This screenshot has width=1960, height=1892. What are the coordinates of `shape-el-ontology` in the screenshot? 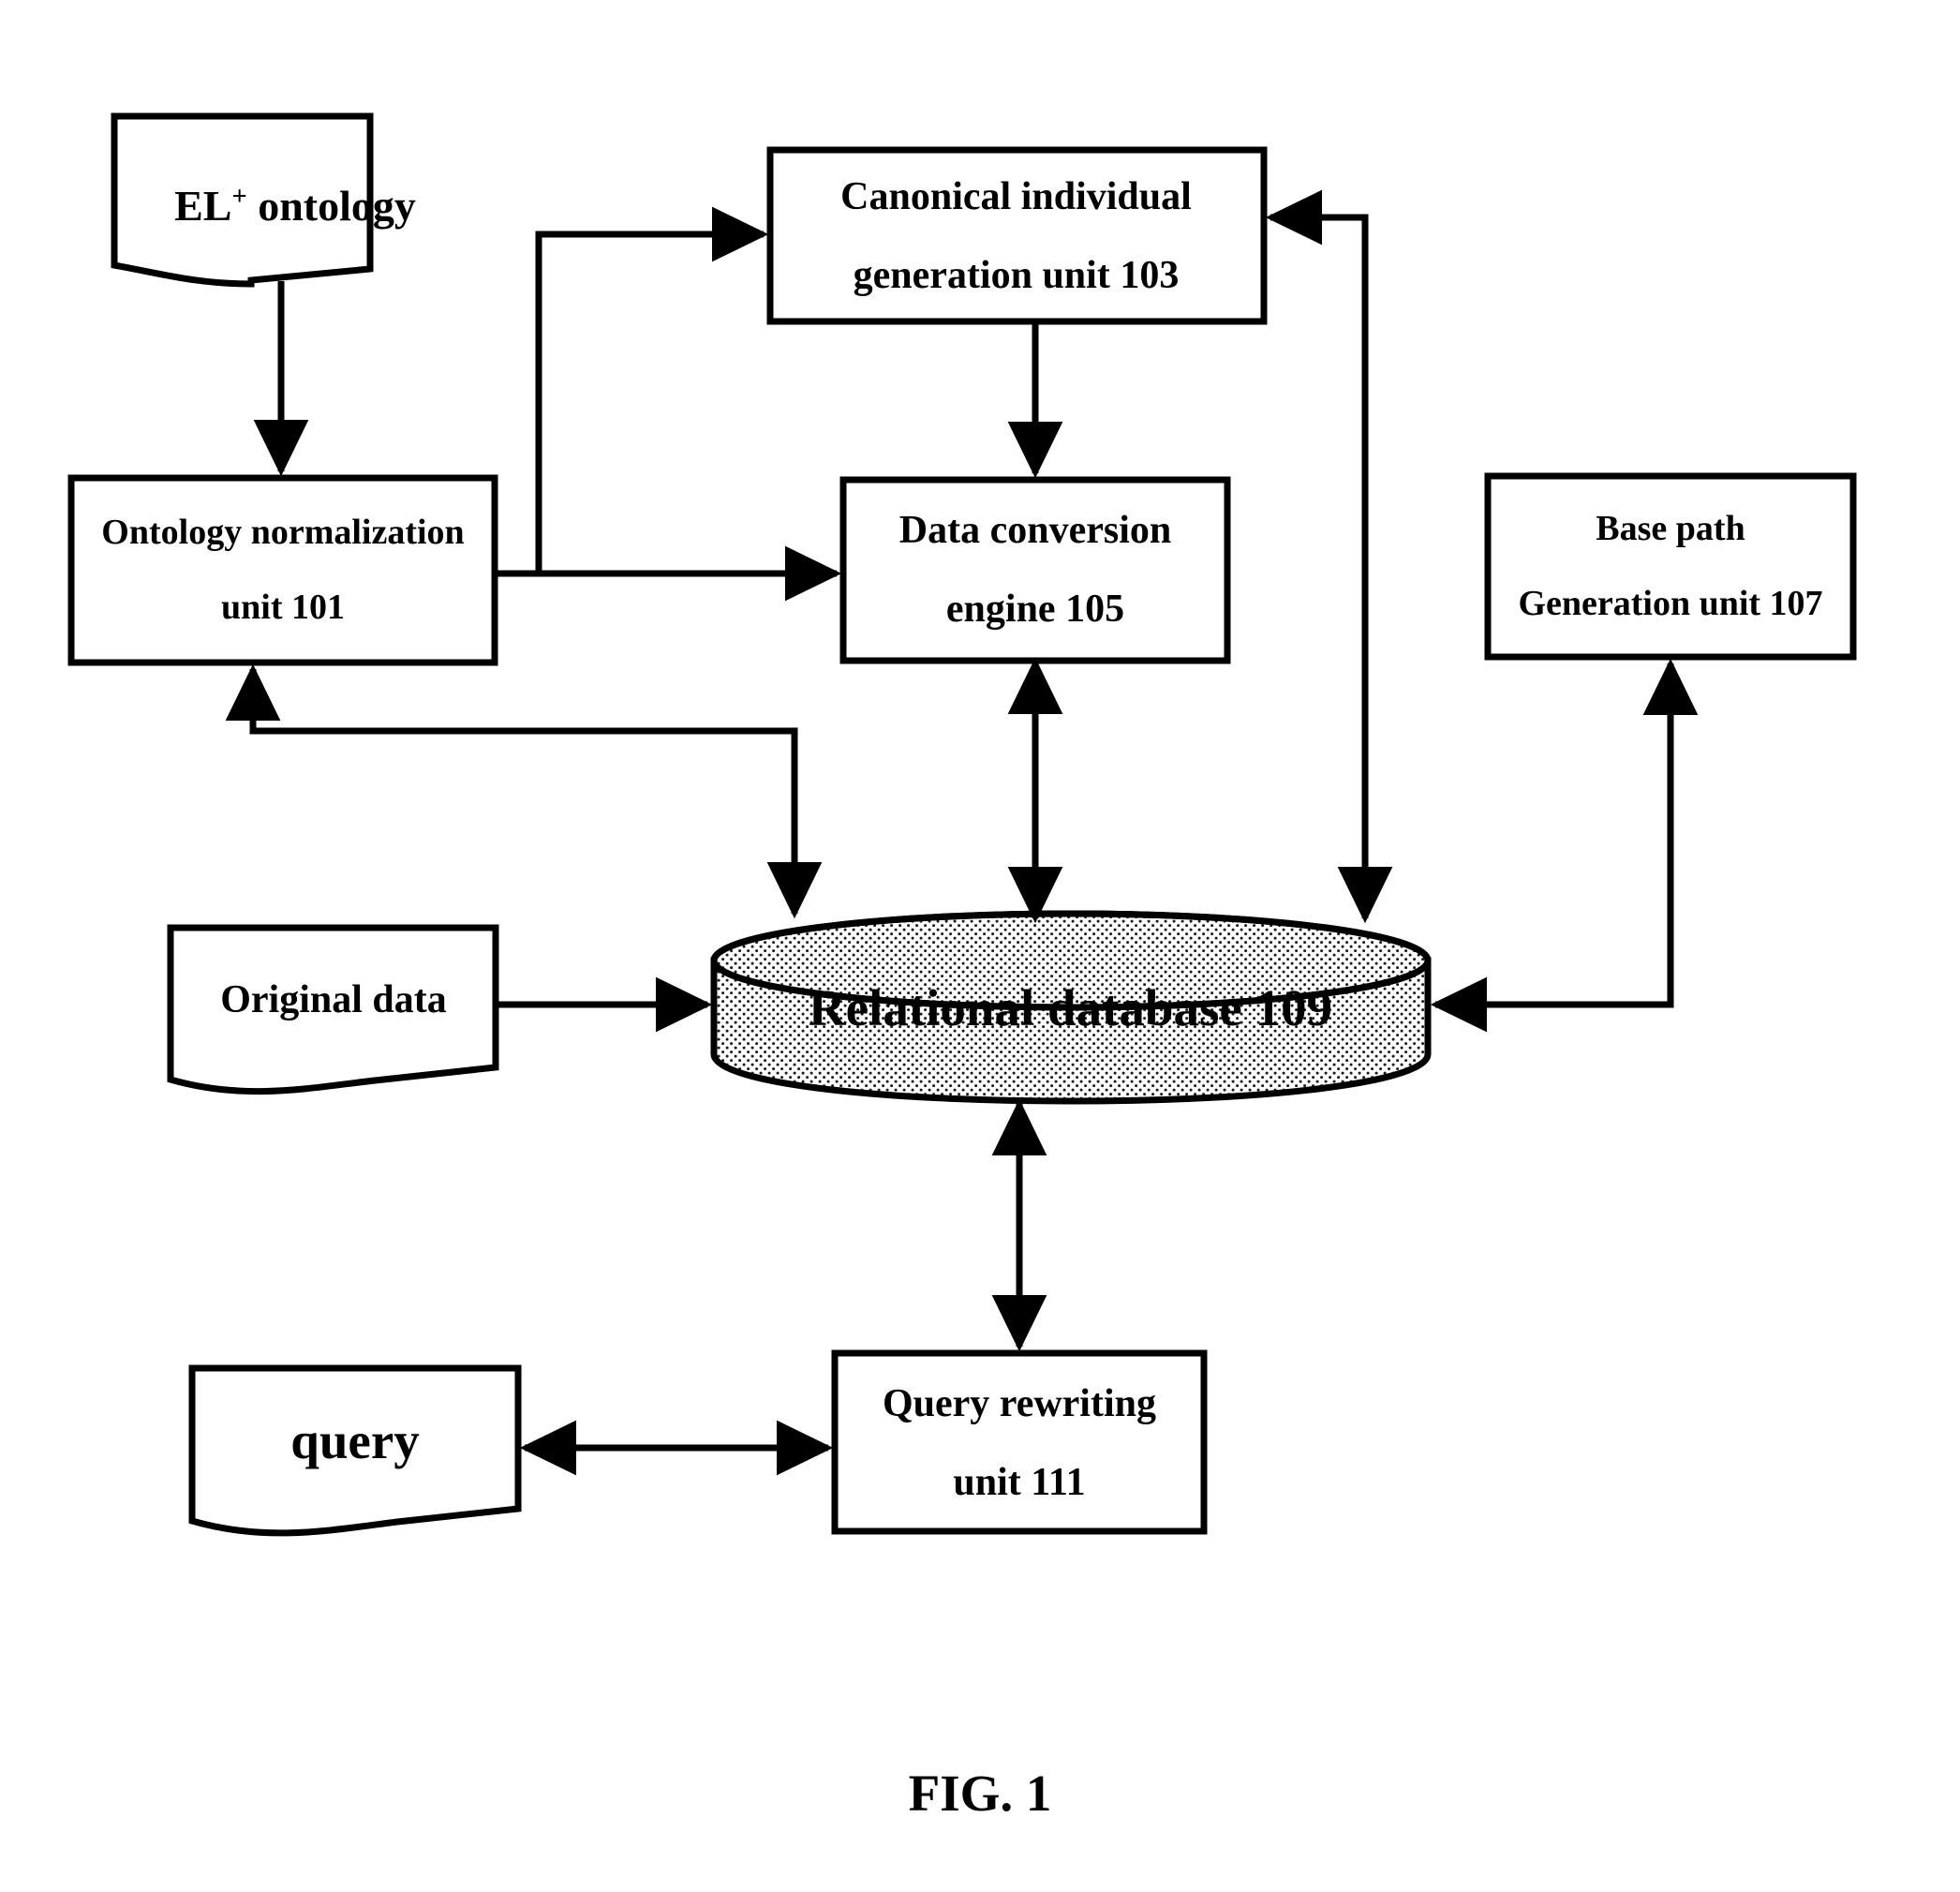 It's located at (242, 200).